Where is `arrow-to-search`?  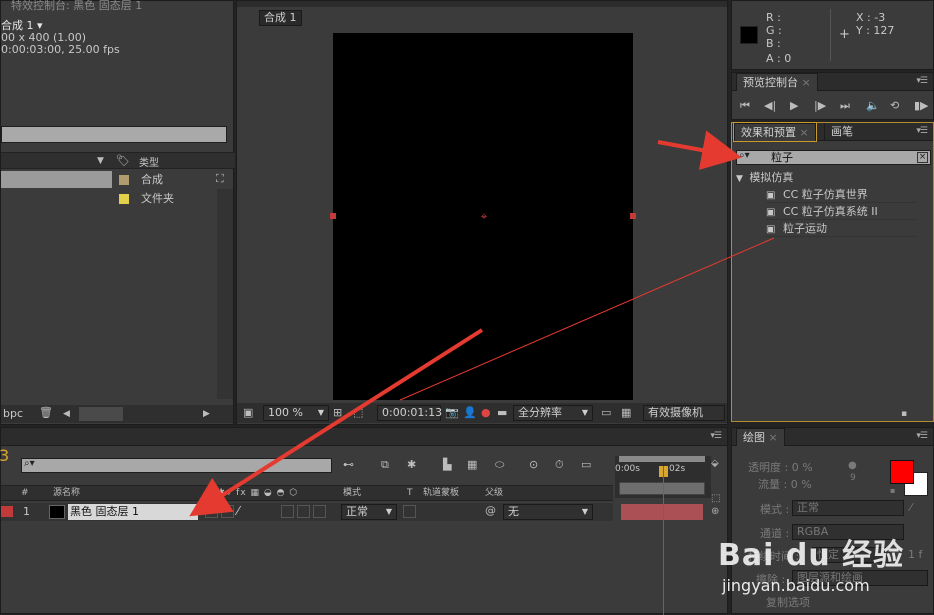
arrow-to-search is located at coordinates (699, 150).